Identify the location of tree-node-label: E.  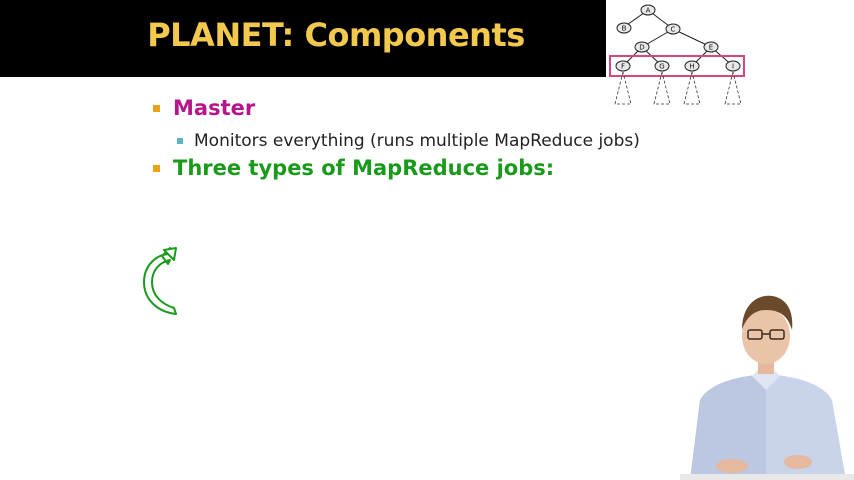
(711, 48).